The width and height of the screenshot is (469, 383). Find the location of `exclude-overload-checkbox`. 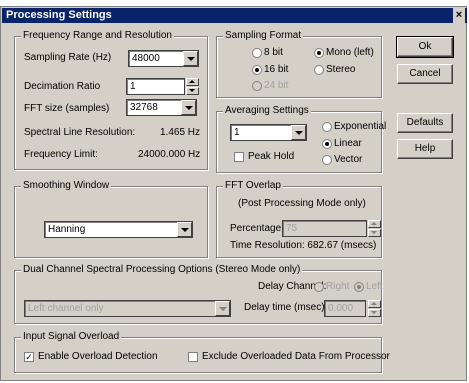

exclude-overload-checkbox is located at coordinates (193, 357).